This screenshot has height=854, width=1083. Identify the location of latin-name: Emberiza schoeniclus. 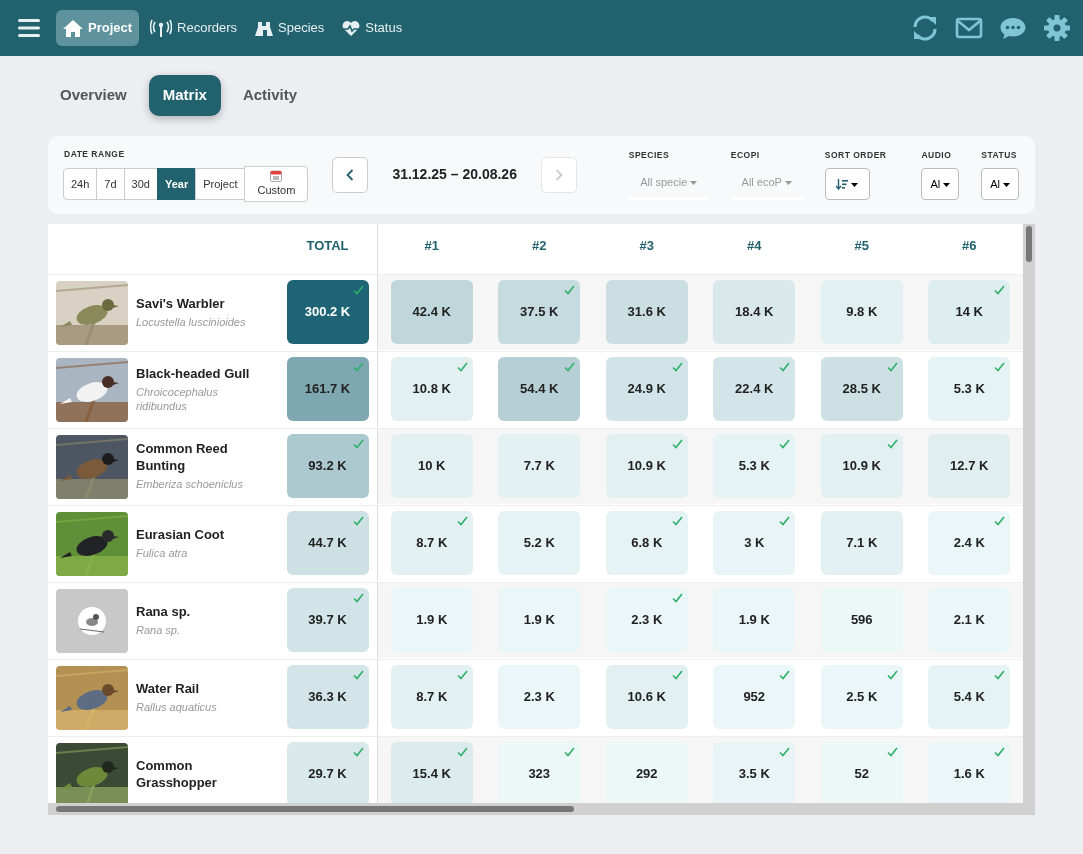
(190, 484).